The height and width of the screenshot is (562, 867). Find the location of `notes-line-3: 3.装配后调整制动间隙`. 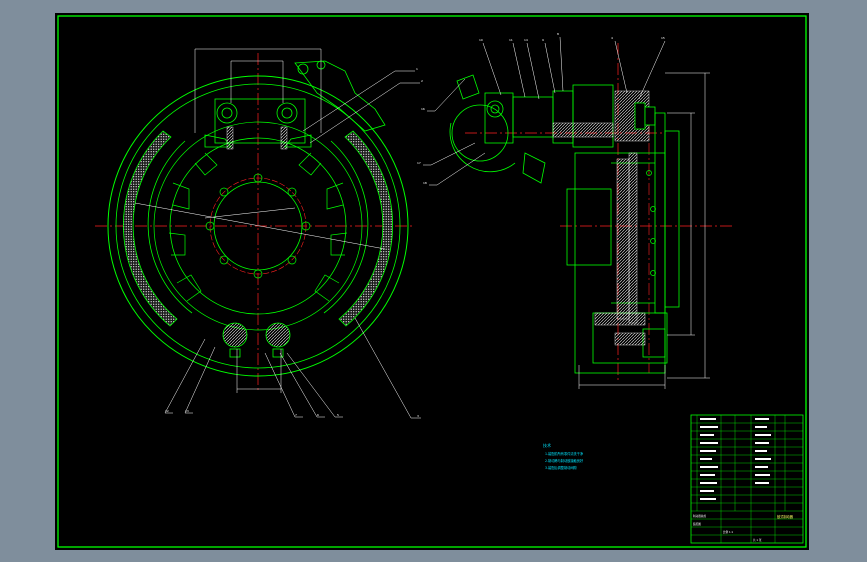

notes-line-3: 3.装配后调整制动间隙 is located at coordinates (561, 467).